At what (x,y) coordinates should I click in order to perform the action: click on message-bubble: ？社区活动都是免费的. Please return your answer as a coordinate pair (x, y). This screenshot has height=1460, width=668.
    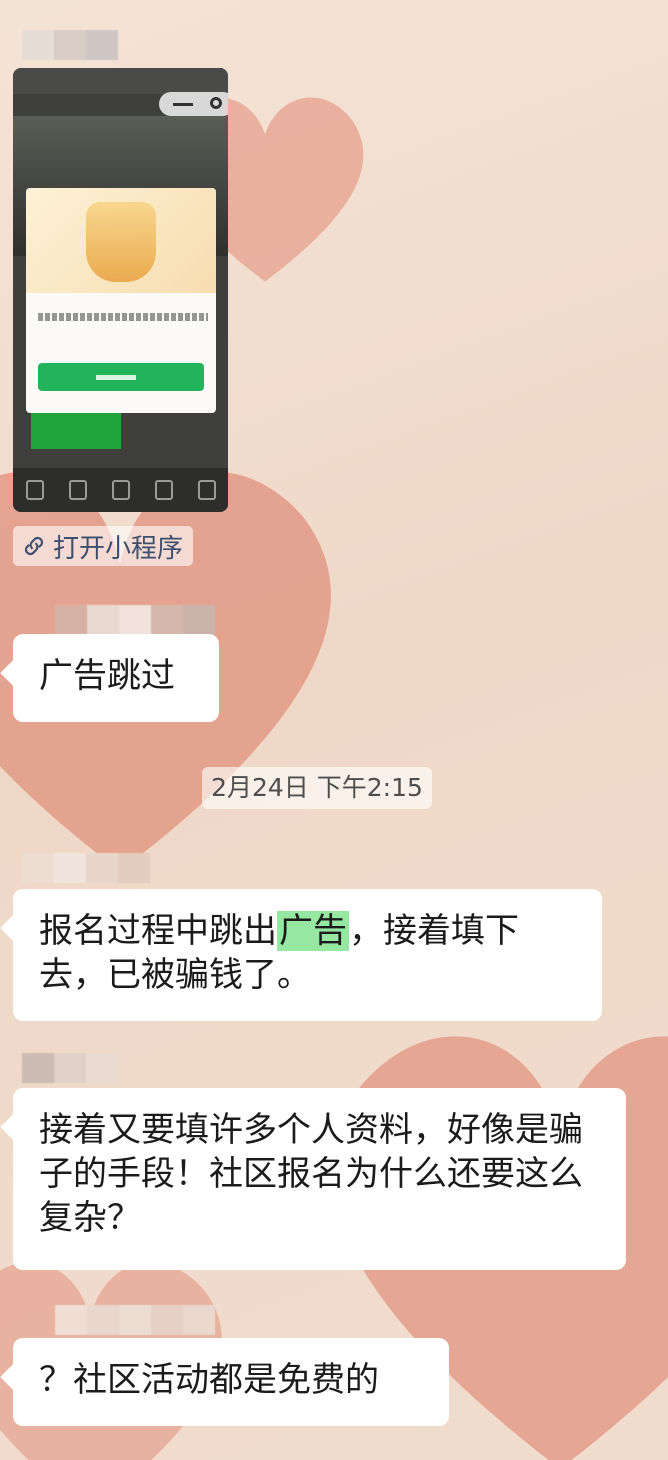
    Looking at the image, I should click on (231, 1382).